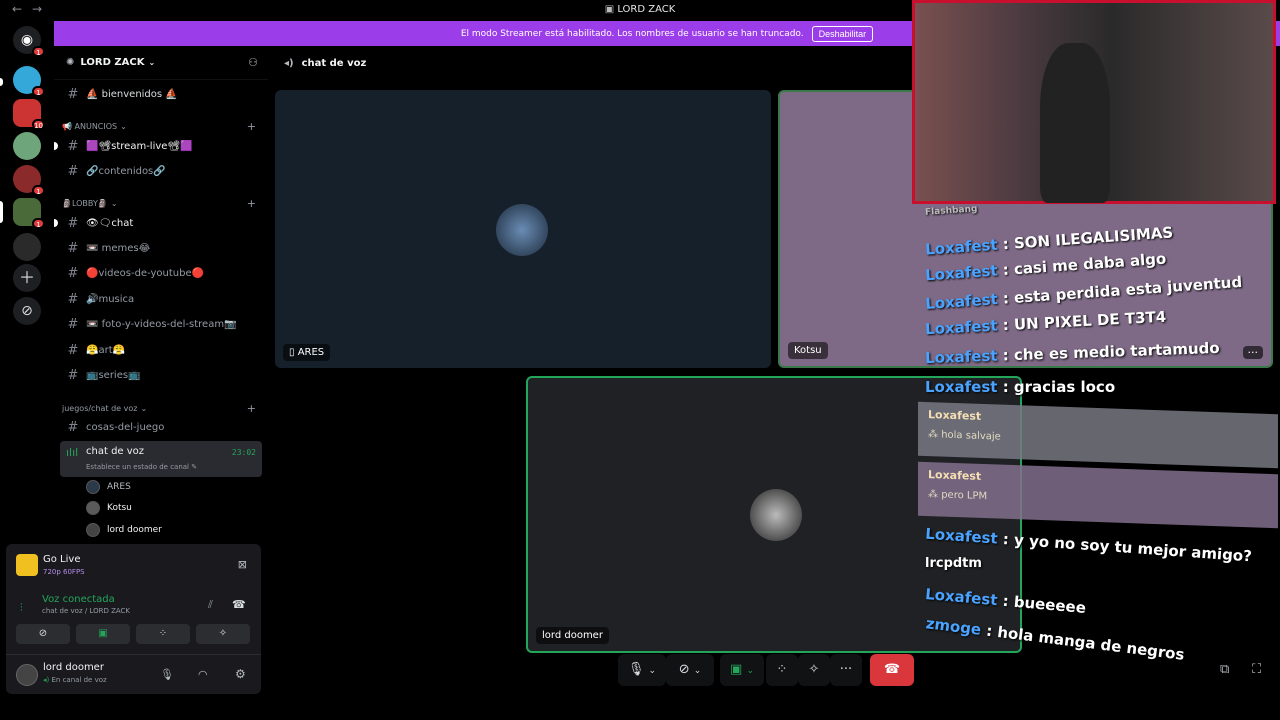 The height and width of the screenshot is (720, 1280). Describe the element at coordinates (1075, 123) in the screenshot. I see `streamer-figure` at that location.